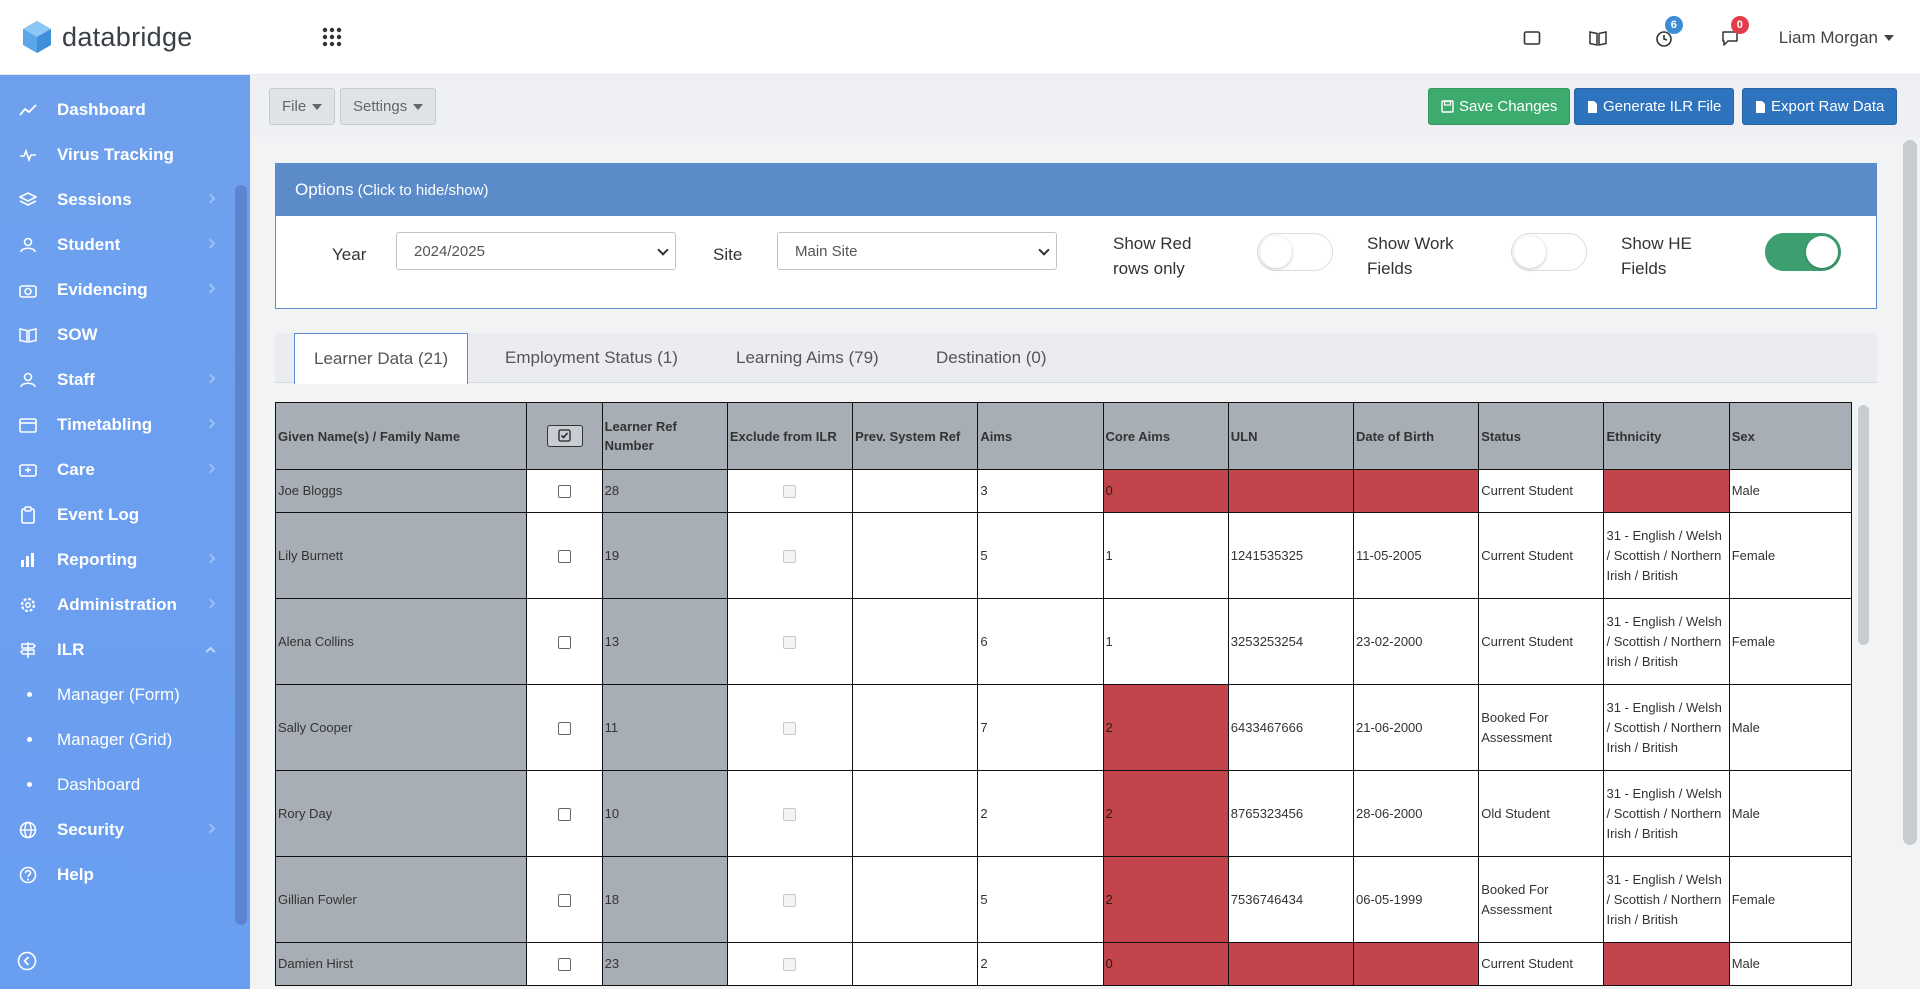 The image size is (1920, 989). What do you see at coordinates (1803, 252) in the screenshot?
I see `show-he-fields-toggle` at bounding box center [1803, 252].